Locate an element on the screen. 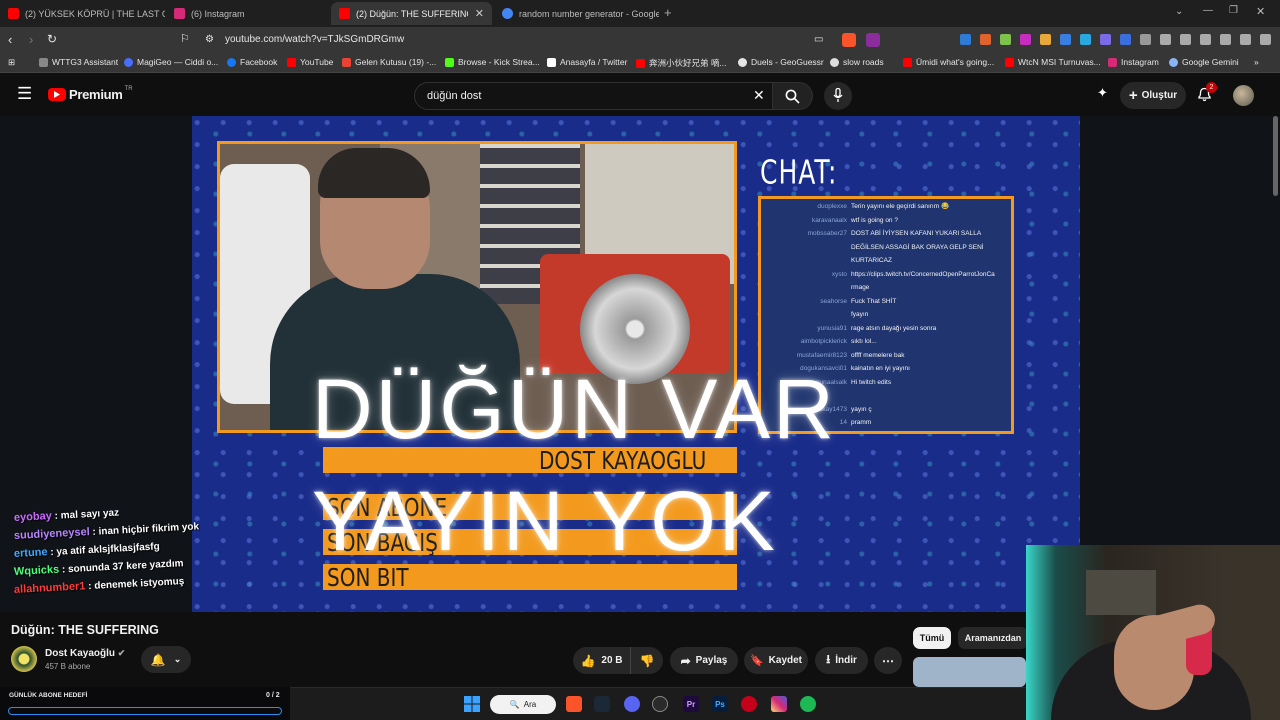 The image size is (1280, 720). chip-from-search: Aramanızdan is located at coordinates (993, 638).